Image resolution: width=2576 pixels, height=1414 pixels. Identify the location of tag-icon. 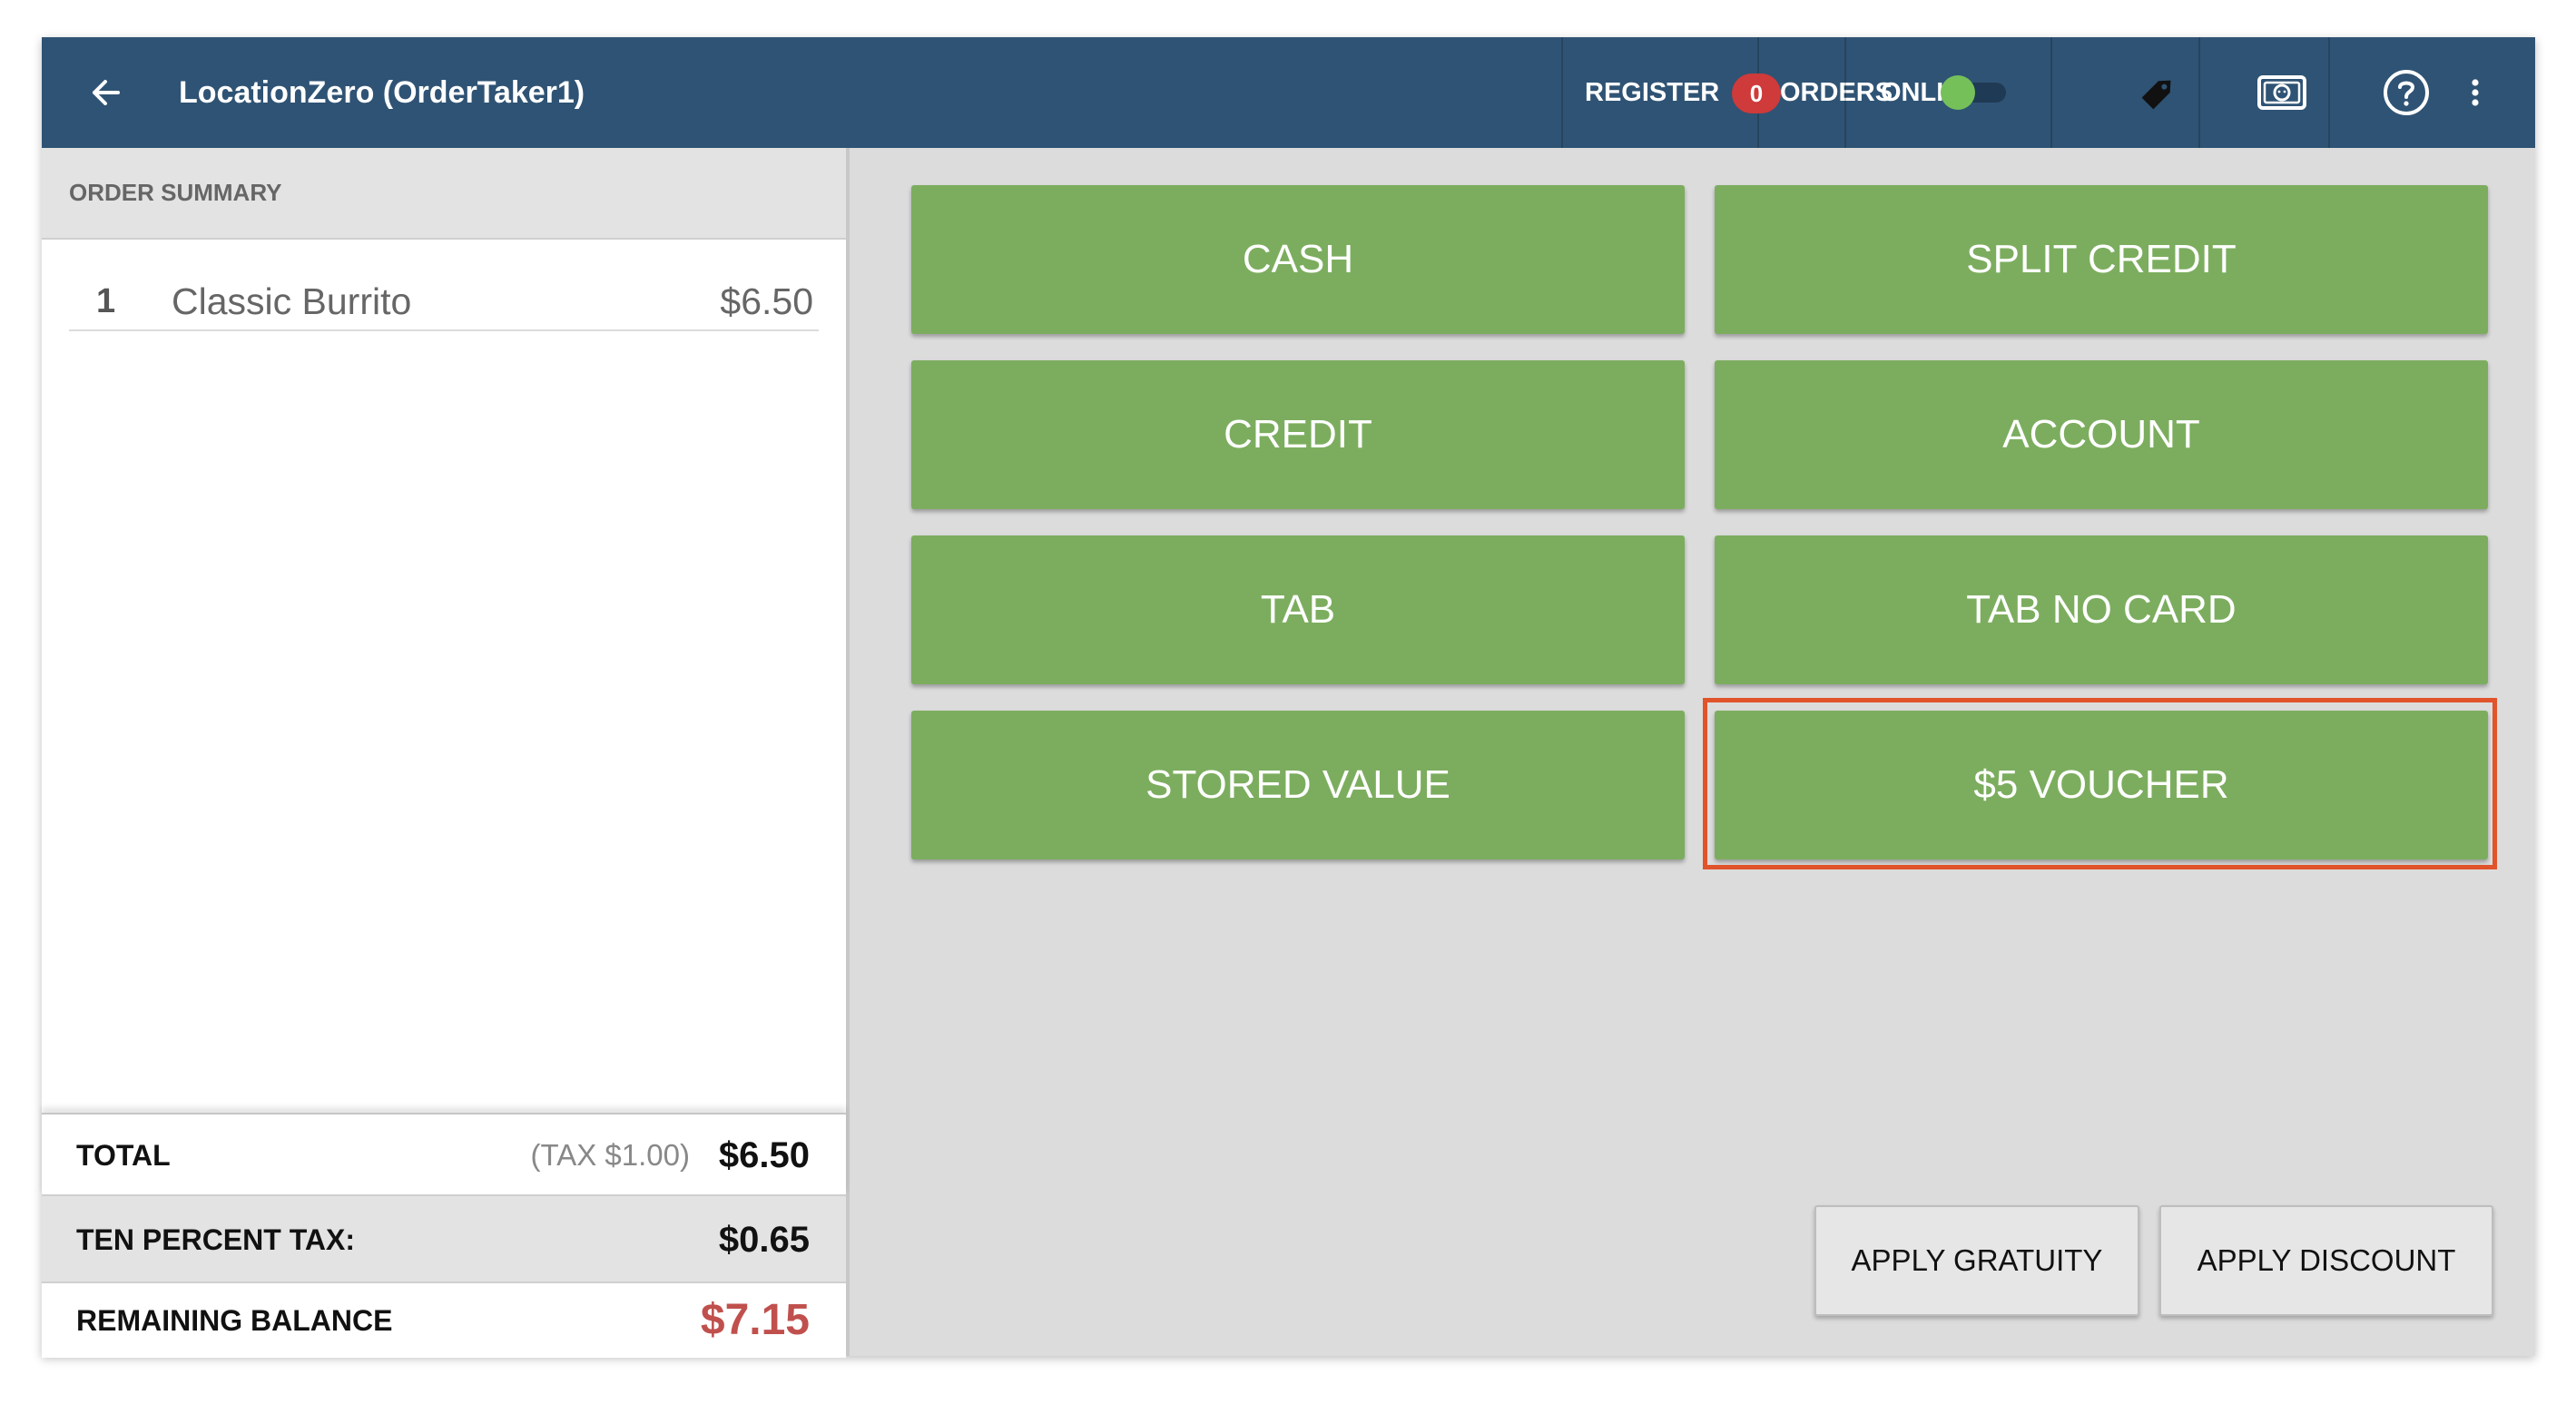
(2158, 92).